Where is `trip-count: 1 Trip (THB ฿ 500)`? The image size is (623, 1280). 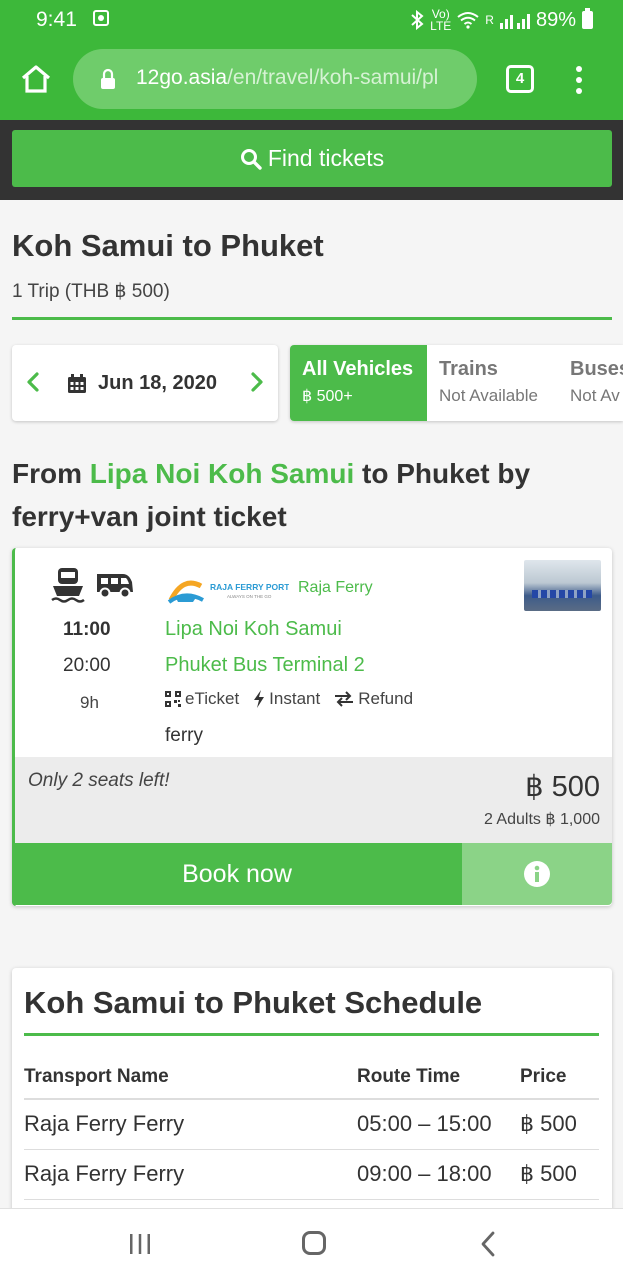
trip-count: 1 Trip (THB ฿ 500) is located at coordinates (91, 291).